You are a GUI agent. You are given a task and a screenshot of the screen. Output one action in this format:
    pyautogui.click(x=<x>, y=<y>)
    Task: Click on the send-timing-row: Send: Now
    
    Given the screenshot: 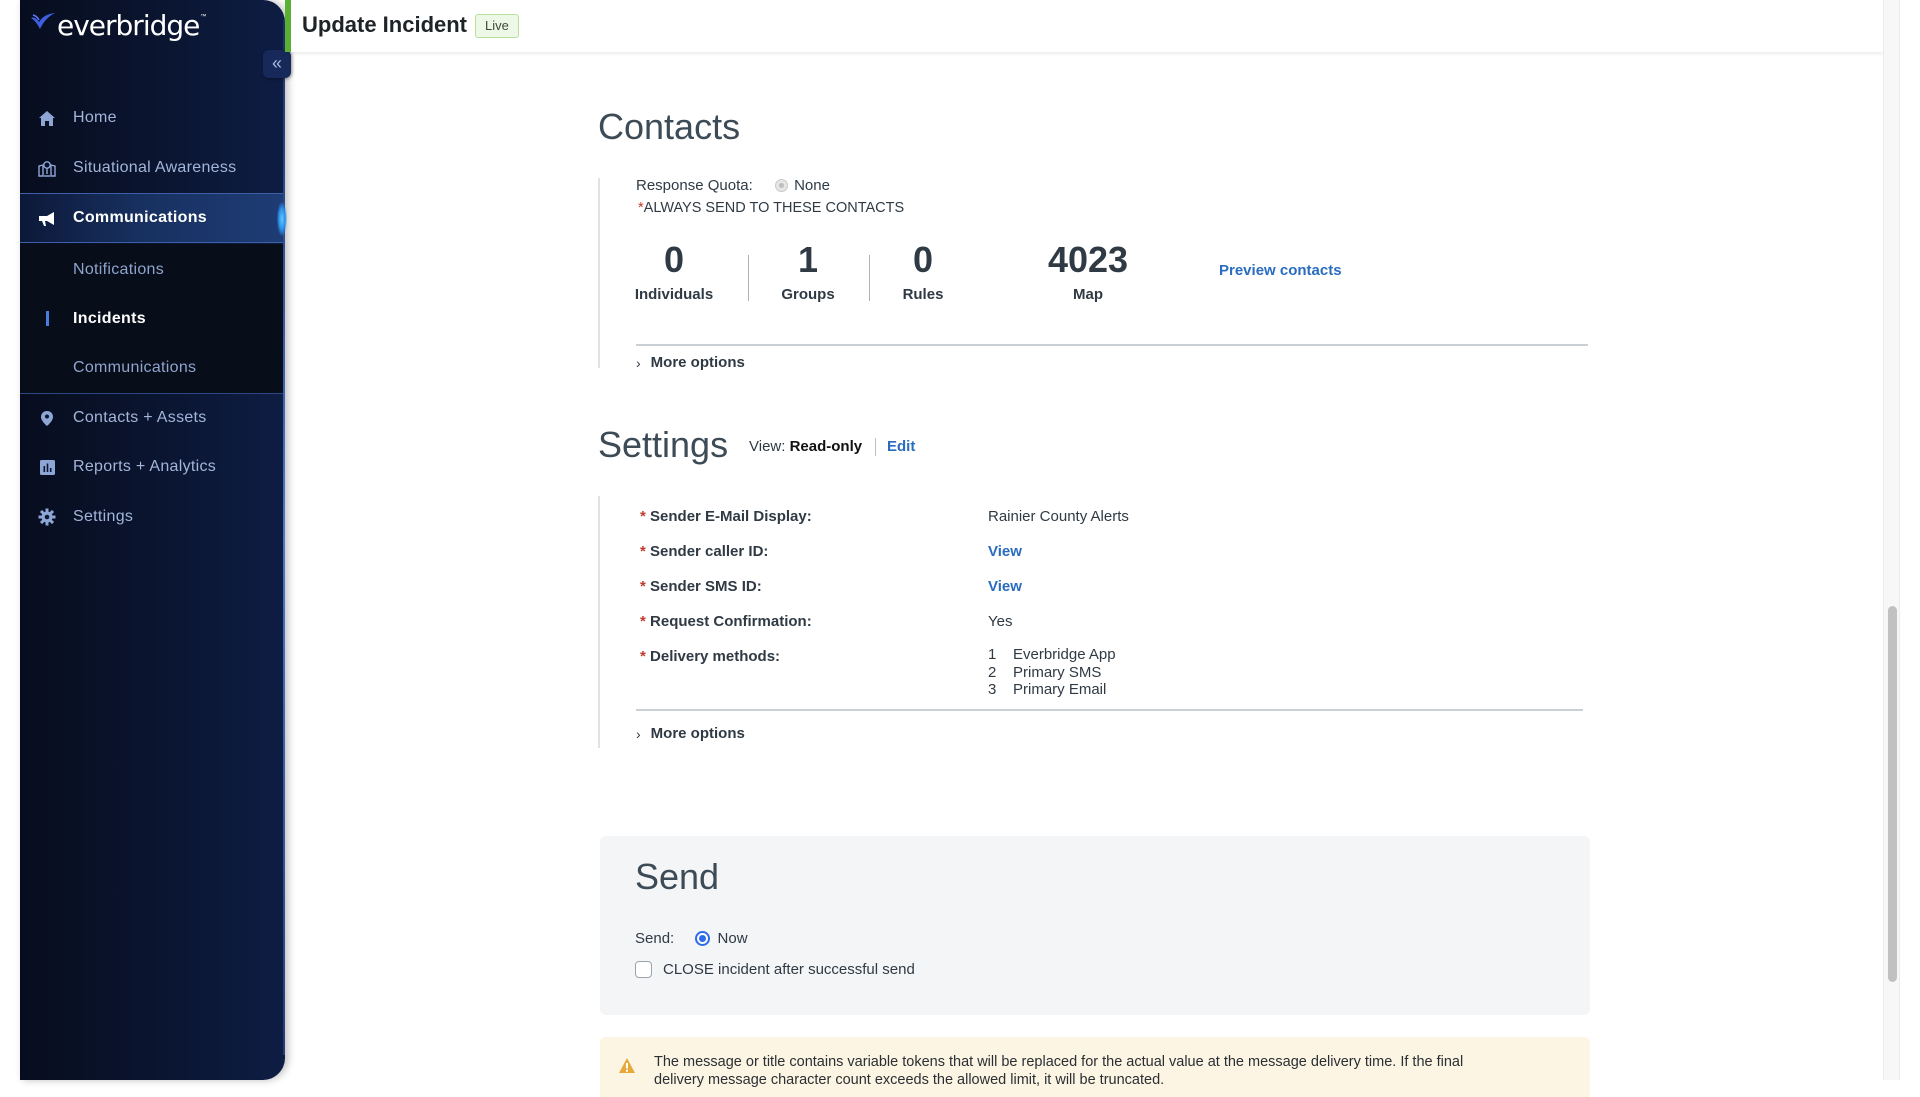 What is the action you would take?
    pyautogui.click(x=691, y=938)
    